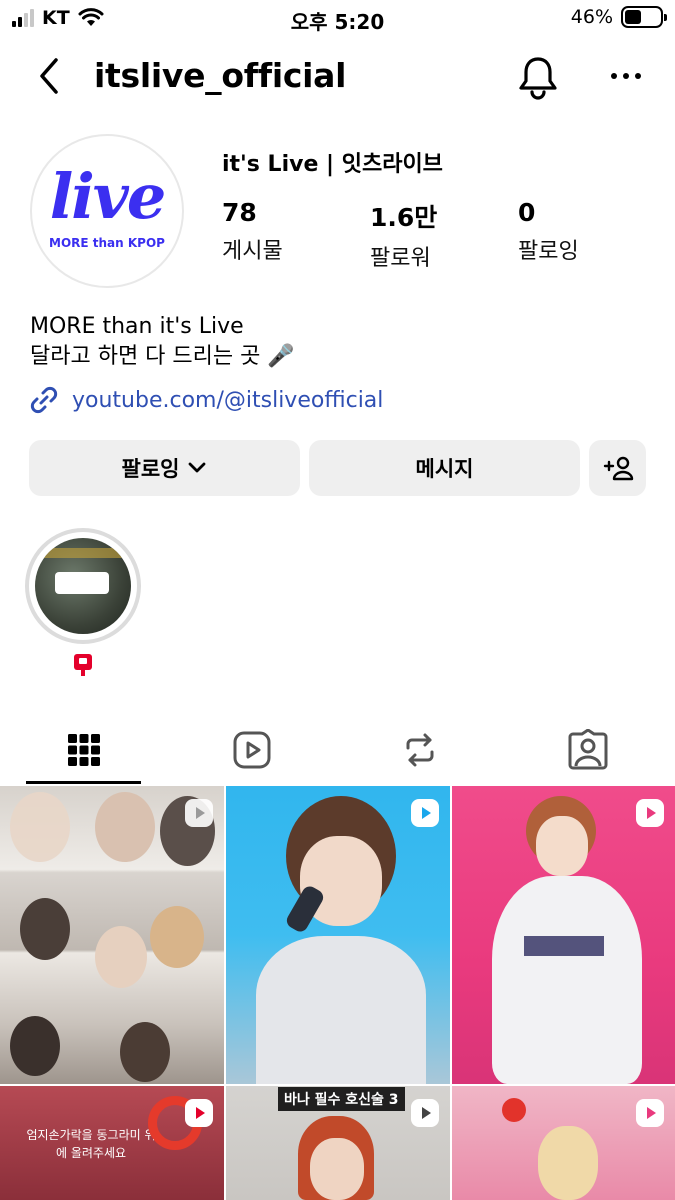 The height and width of the screenshot is (1200, 675). I want to click on suggested-users-button, so click(617, 468).